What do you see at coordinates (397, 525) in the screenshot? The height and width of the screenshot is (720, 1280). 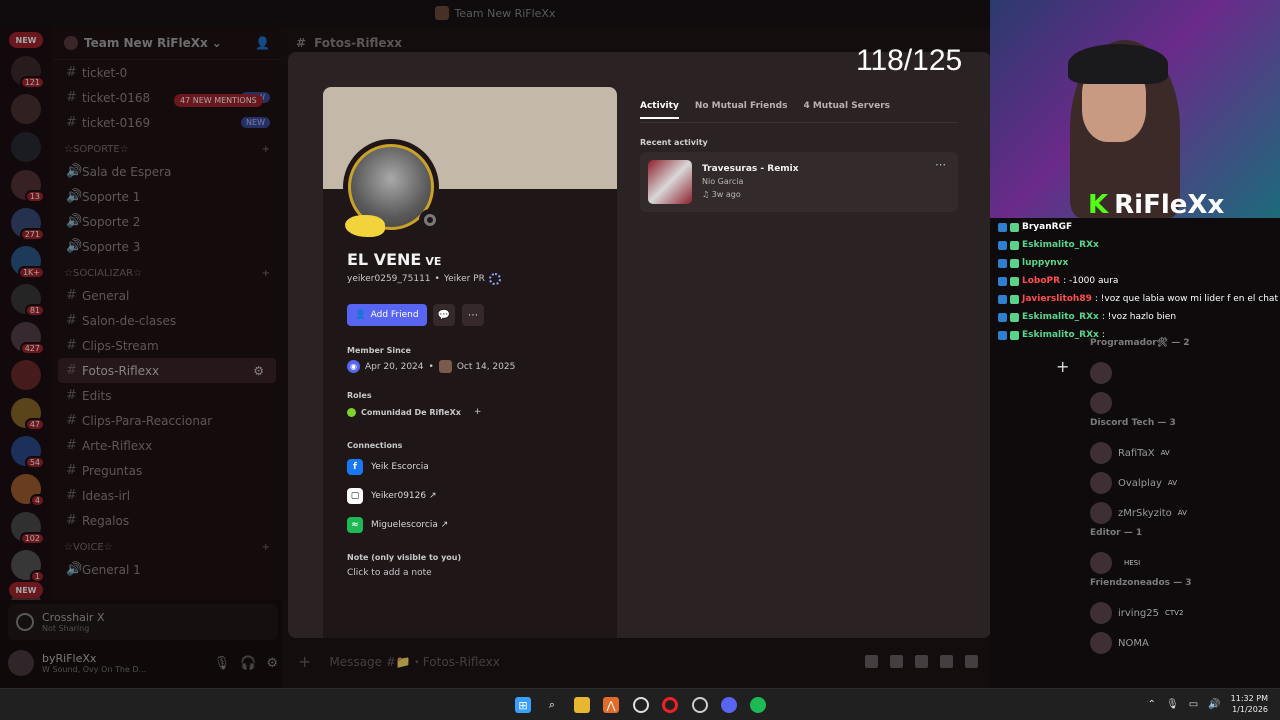 I see `connection-item: ≈ Miguelescorcia ↗` at bounding box center [397, 525].